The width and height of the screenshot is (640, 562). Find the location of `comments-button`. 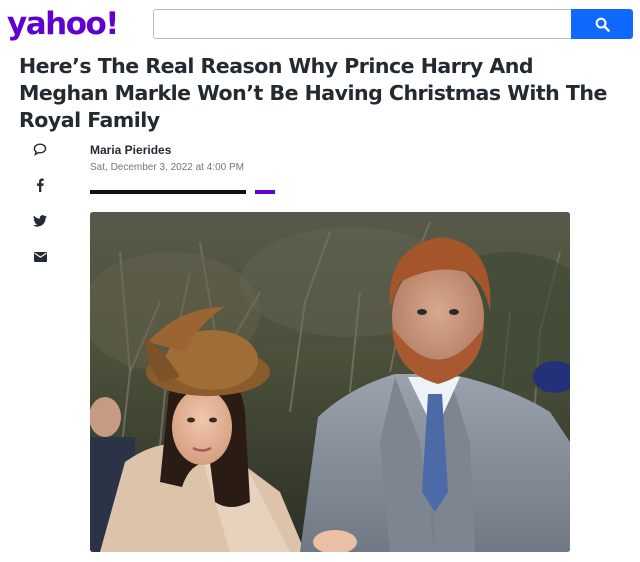

comments-button is located at coordinates (40, 149).